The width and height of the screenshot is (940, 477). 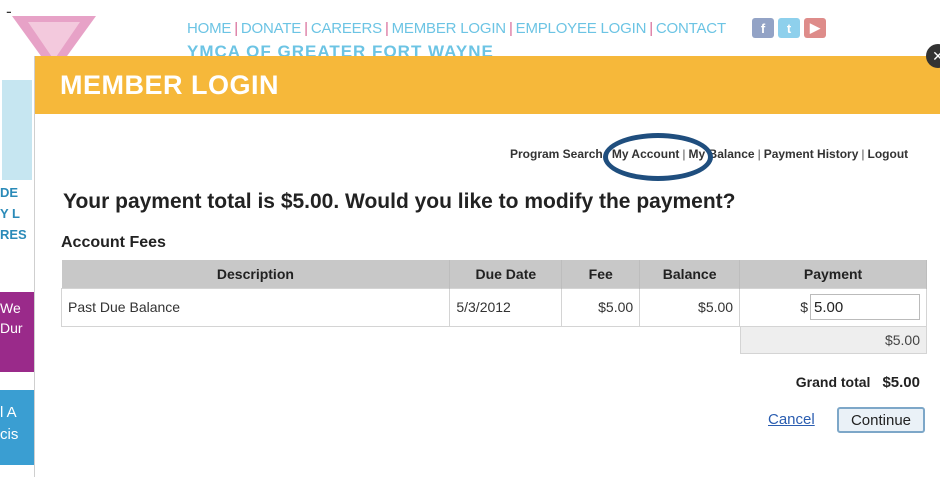 I want to click on cell-balance: $5.00, so click(x=690, y=307).